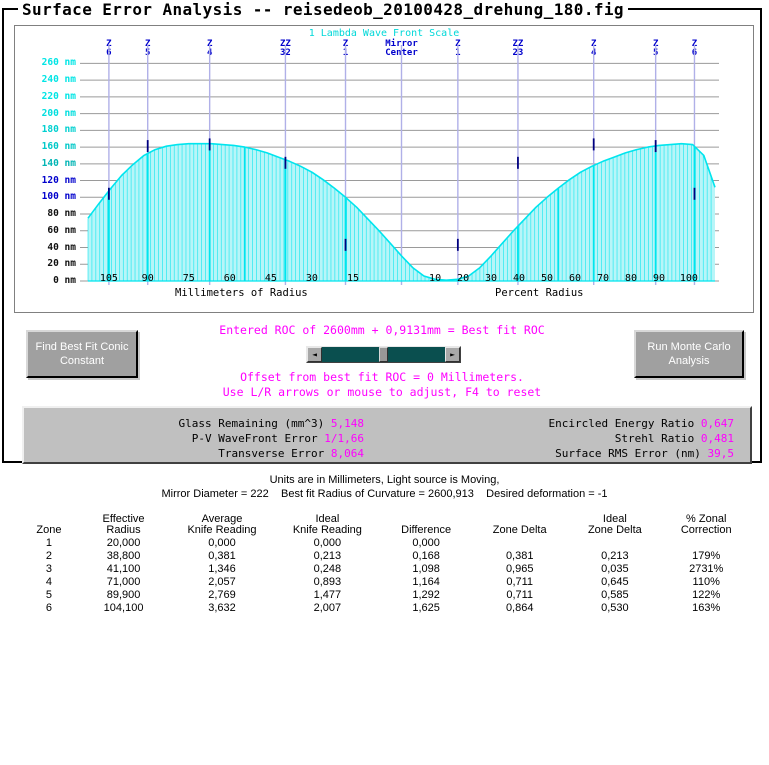  What do you see at coordinates (344, 453) in the screenshot?
I see `stat-value: 8,064` at bounding box center [344, 453].